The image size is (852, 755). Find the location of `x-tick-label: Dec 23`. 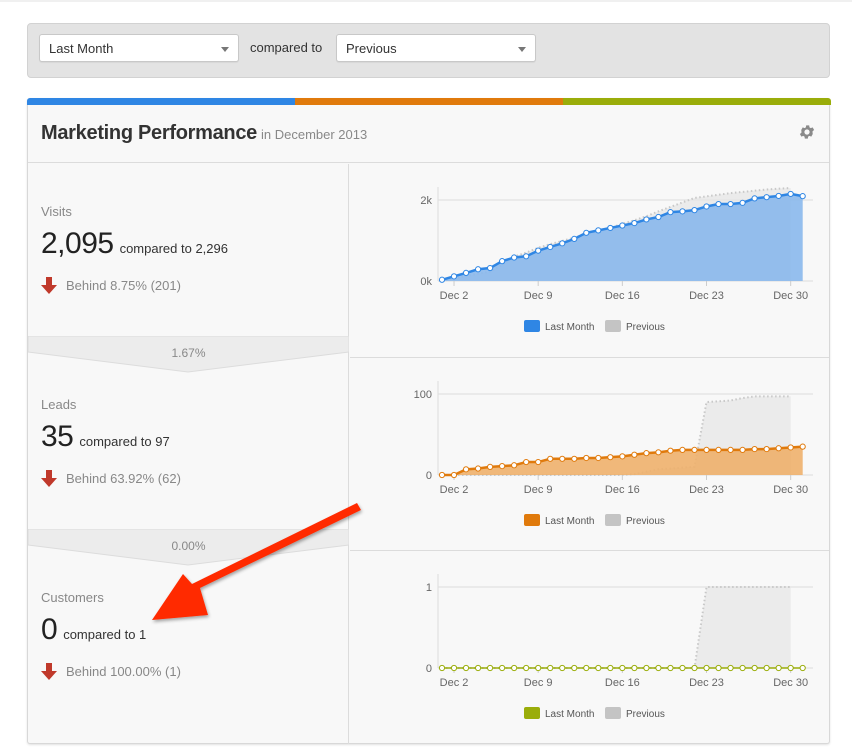

x-tick-label: Dec 23 is located at coordinates (706, 296).